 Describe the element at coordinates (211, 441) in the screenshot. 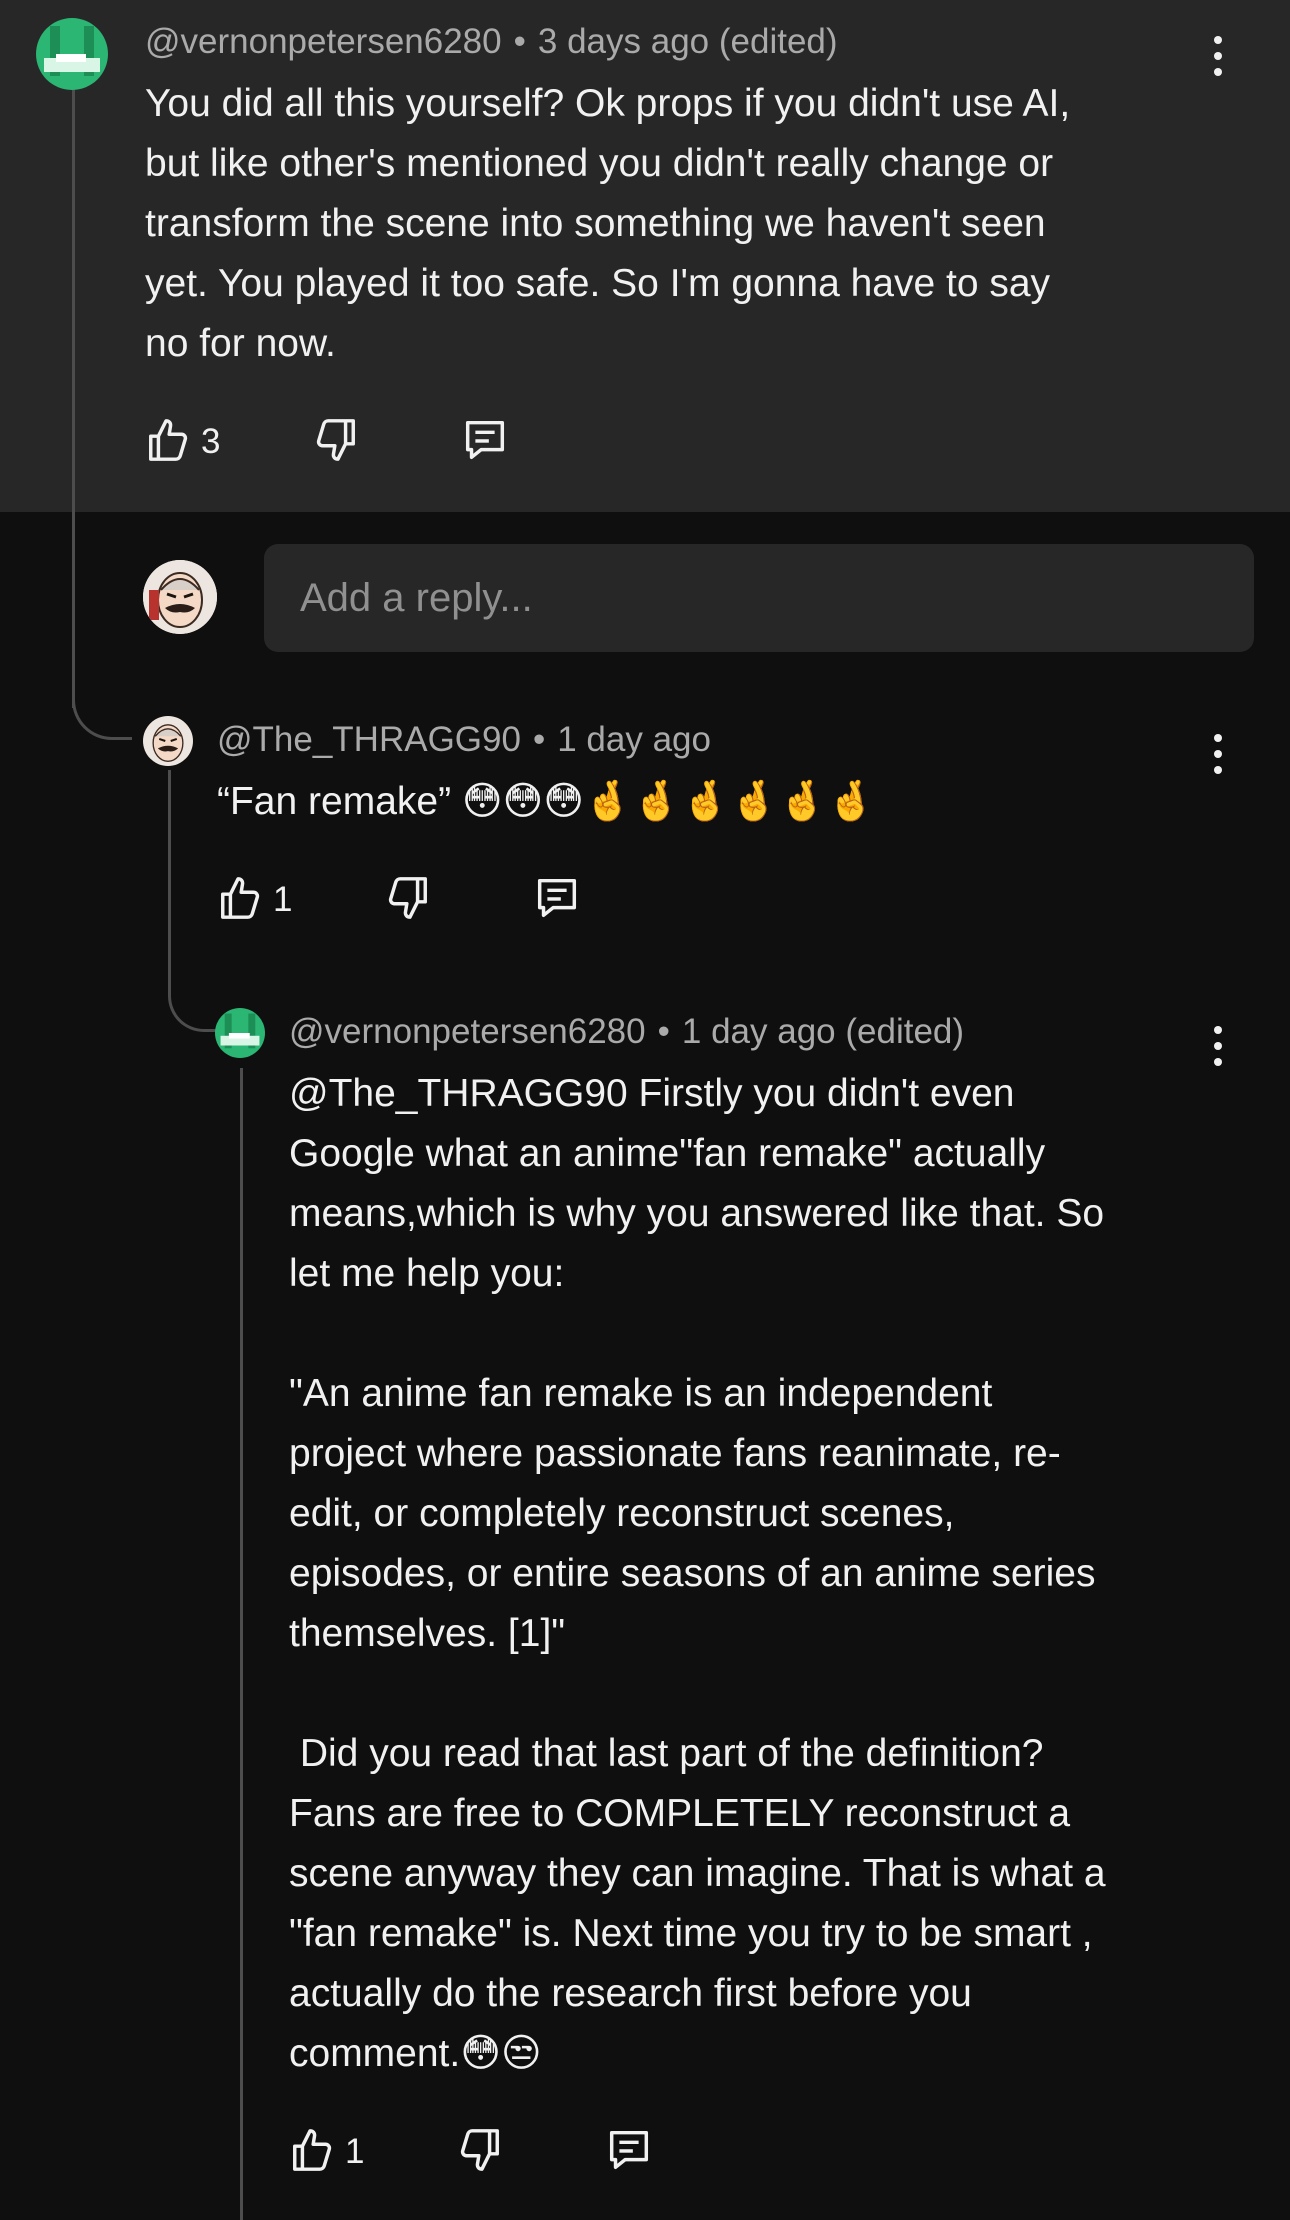

I see `like-count: 3` at that location.